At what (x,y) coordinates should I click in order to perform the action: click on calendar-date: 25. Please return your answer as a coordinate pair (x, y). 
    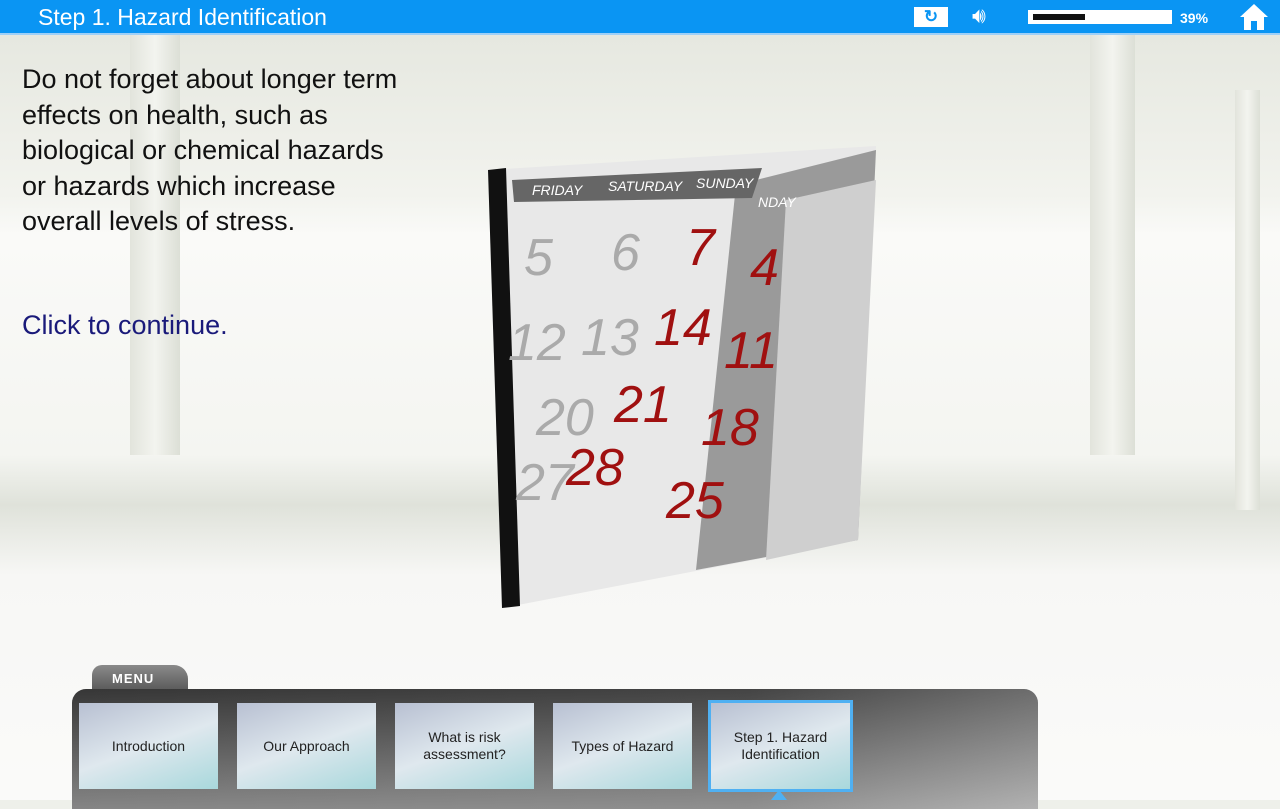
    Looking at the image, I should click on (695, 501).